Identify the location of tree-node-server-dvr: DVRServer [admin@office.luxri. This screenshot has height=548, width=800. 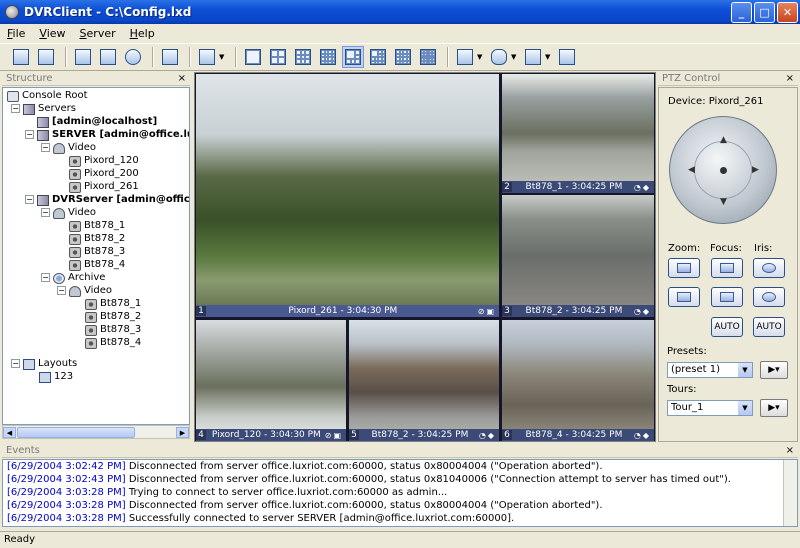
(113, 200).